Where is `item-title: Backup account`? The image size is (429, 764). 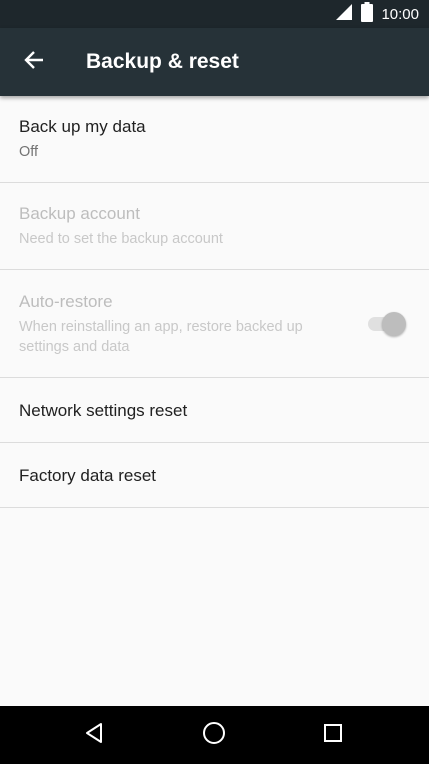 item-title: Backup account is located at coordinates (79, 213).